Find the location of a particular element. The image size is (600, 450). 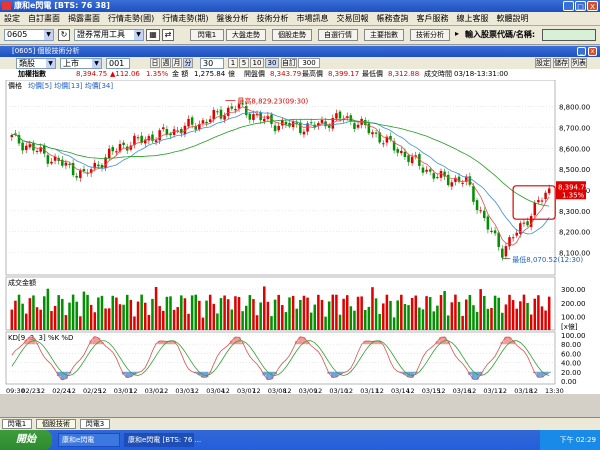

menu-quotes-futures: 行情走勢(期) is located at coordinates (185, 18).